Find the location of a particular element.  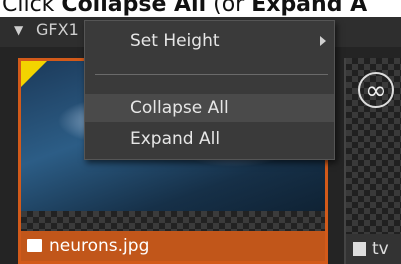

menu-item-set-height: Set Height is located at coordinates (209, 41).